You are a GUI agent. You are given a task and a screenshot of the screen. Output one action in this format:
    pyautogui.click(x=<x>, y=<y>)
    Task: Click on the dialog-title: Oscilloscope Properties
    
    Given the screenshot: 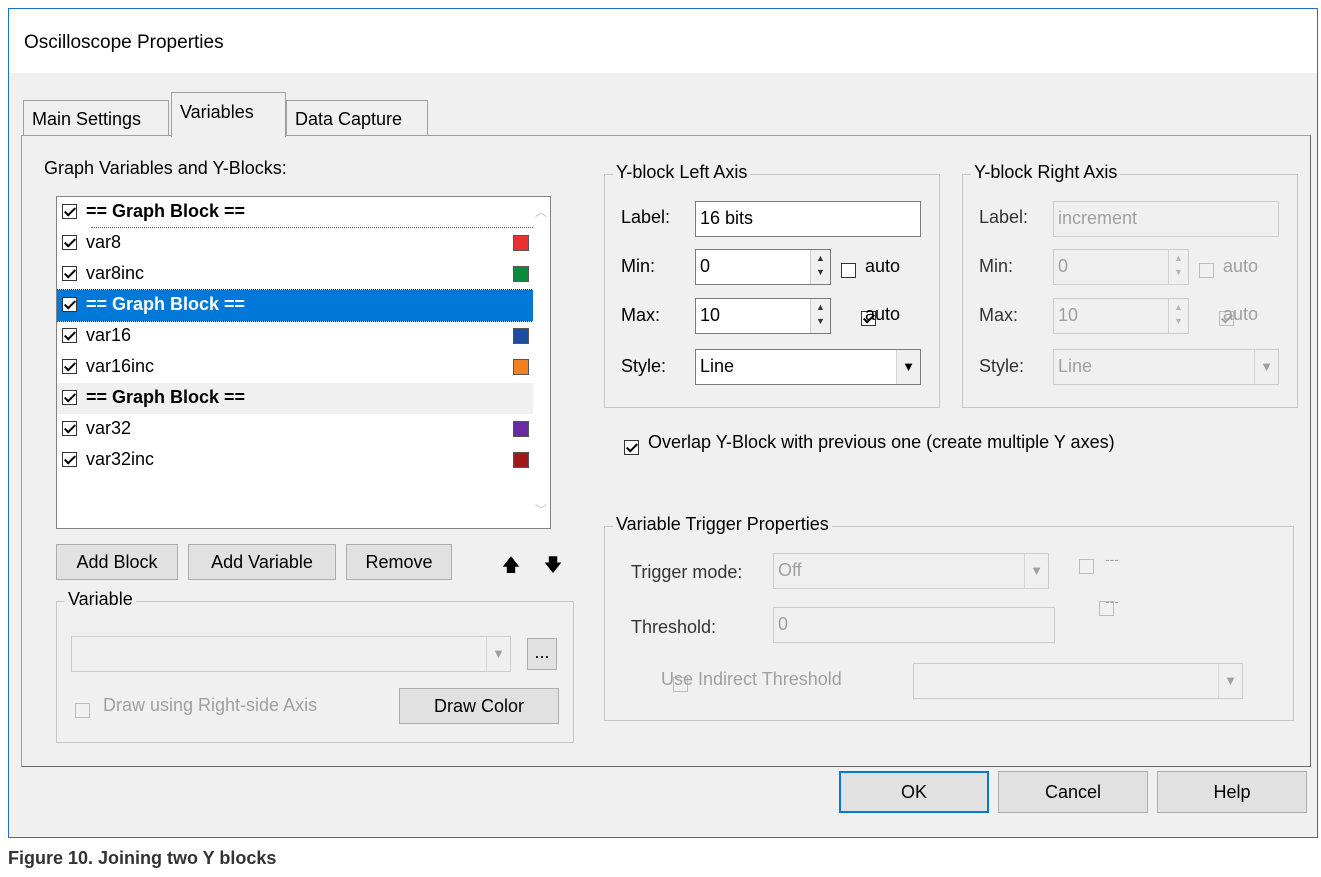 What is the action you would take?
    pyautogui.click(x=124, y=42)
    